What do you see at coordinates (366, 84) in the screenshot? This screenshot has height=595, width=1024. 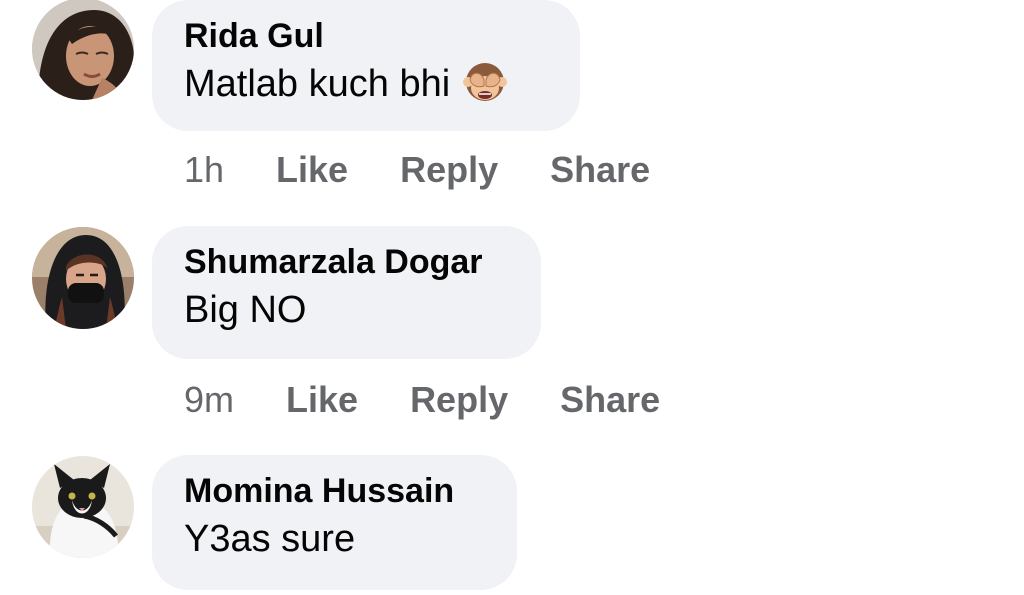 I see `comment-text: Matlab kuch bhi` at bounding box center [366, 84].